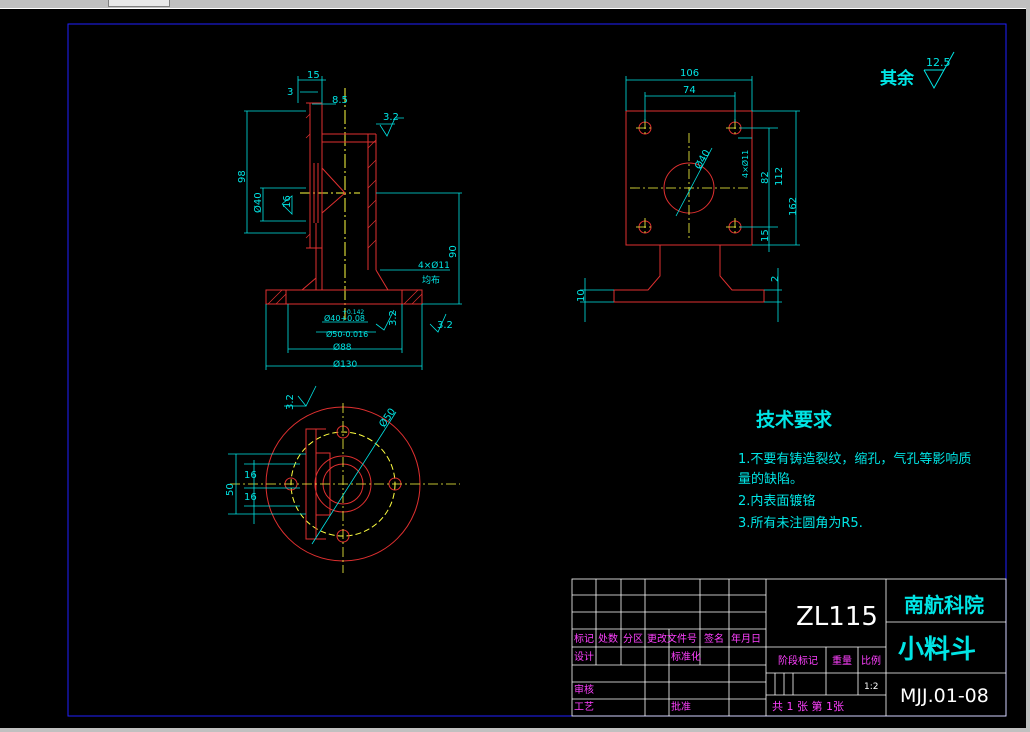 Image resolution: width=1030 pixels, height=732 pixels. What do you see at coordinates (808, 706) in the screenshot?
I see `sheet-info: 共 1 张 第 1张` at bounding box center [808, 706].